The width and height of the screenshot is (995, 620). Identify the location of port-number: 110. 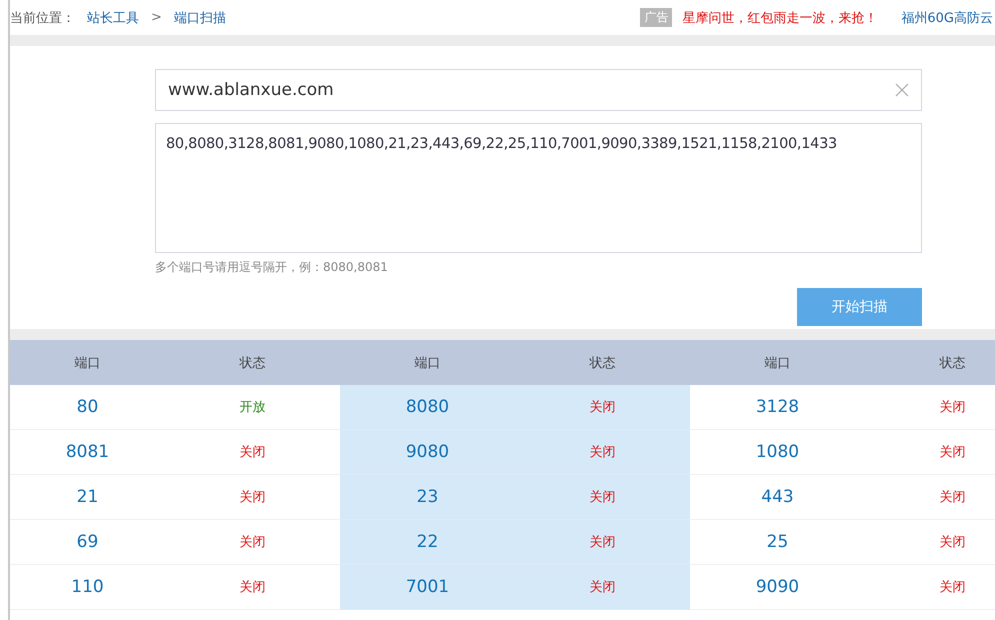
(87, 587).